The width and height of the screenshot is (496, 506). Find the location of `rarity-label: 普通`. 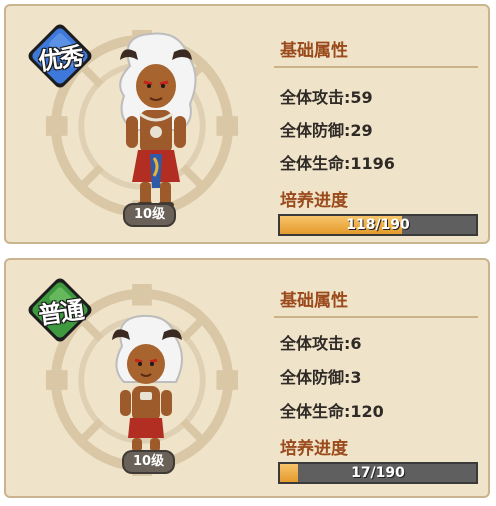

rarity-label: 普通 is located at coordinates (60, 312).